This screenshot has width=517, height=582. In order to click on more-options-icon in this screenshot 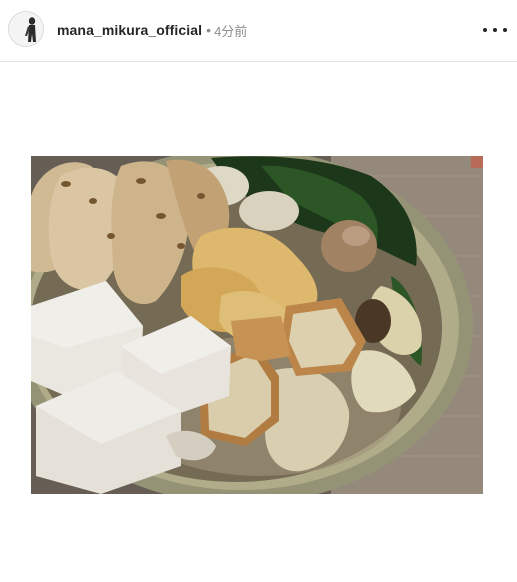, I will do `click(485, 30)`.